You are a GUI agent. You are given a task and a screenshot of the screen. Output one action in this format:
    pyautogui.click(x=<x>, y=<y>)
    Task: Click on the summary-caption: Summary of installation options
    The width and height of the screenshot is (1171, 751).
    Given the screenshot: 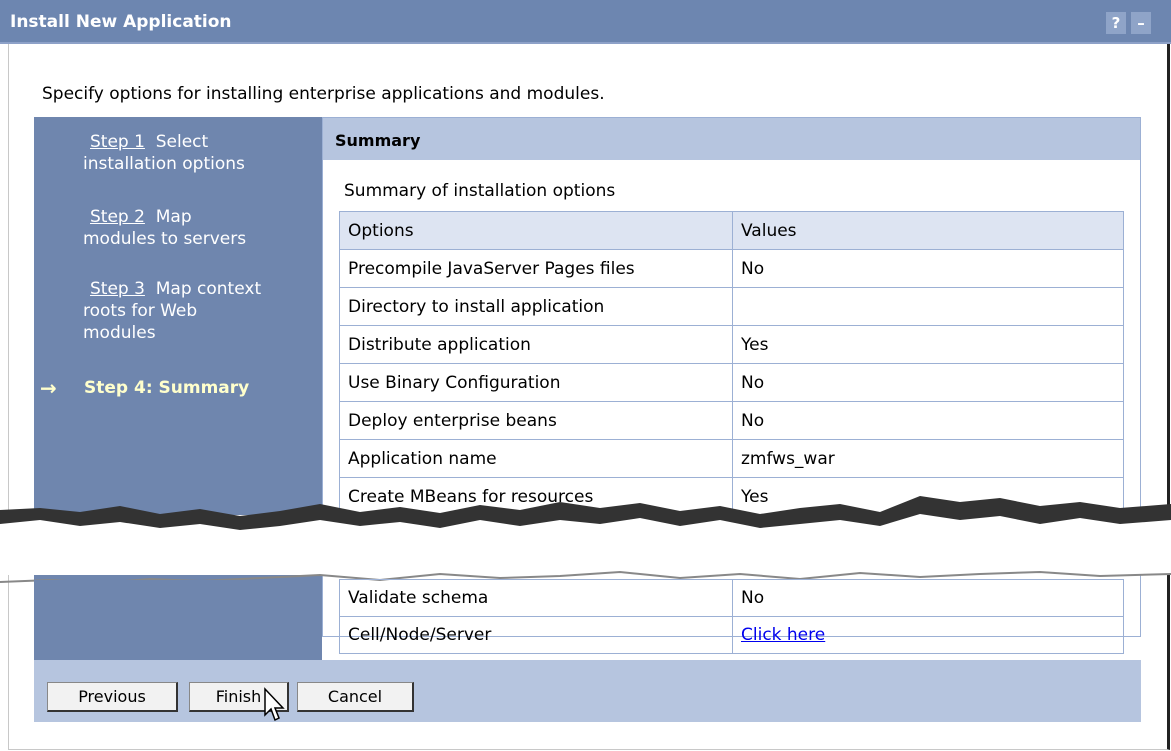 What is the action you would take?
    pyautogui.click(x=480, y=191)
    